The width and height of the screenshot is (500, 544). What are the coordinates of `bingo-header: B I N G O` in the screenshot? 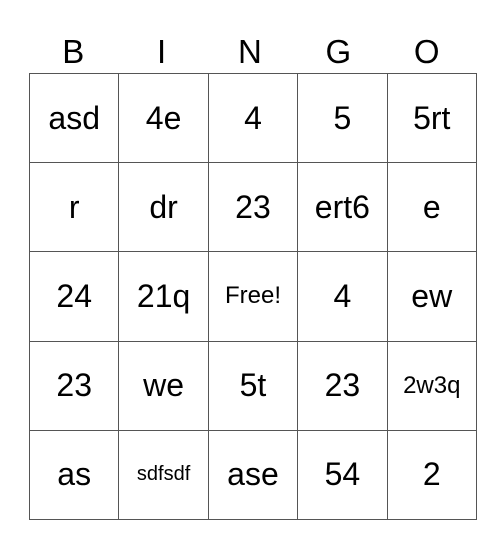 It's located at (250, 52).